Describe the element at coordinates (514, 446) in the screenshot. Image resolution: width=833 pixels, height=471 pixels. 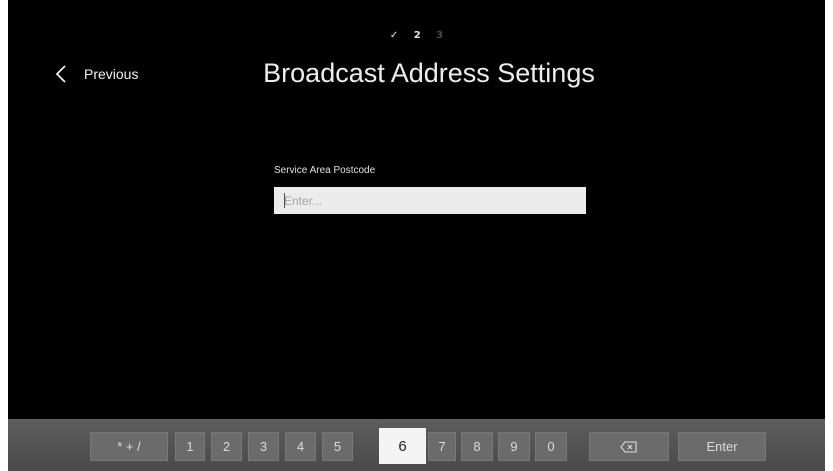
I see `key-9: 9` at that location.